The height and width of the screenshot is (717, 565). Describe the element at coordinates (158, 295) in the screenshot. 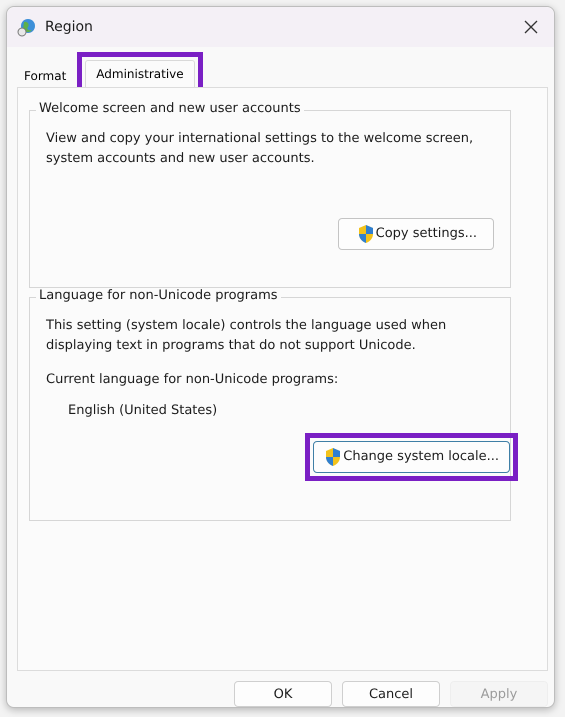

I see `group-title: Language for non-Unicode programs` at that location.